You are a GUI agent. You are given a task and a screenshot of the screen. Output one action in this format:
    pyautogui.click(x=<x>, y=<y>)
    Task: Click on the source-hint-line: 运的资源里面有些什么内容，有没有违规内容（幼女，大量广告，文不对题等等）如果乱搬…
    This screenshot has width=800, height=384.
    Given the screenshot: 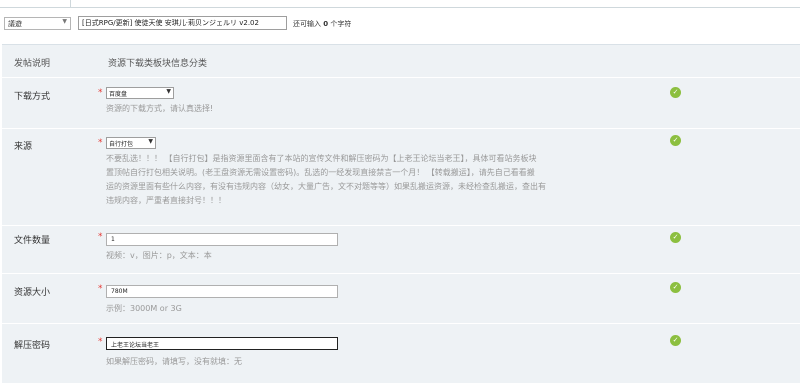 What is the action you would take?
    pyautogui.click(x=326, y=186)
    